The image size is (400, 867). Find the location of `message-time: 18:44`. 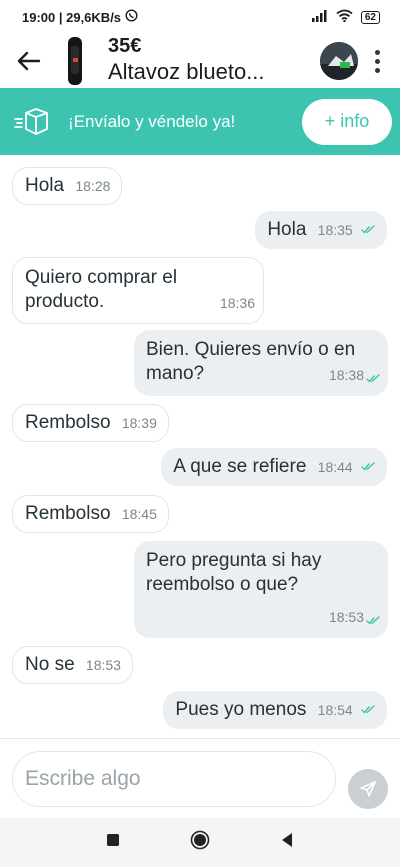

message-time: 18:44 is located at coordinates (335, 467).